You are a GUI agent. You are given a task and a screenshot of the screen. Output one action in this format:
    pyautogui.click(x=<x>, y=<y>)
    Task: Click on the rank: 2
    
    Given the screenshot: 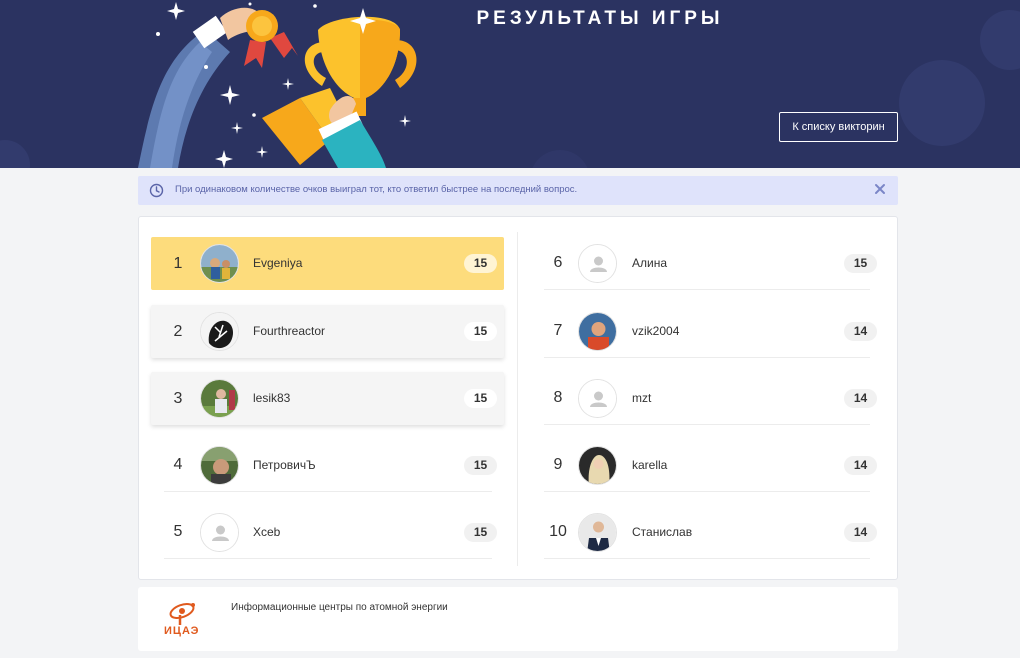 What is the action you would take?
    pyautogui.click(x=178, y=331)
    